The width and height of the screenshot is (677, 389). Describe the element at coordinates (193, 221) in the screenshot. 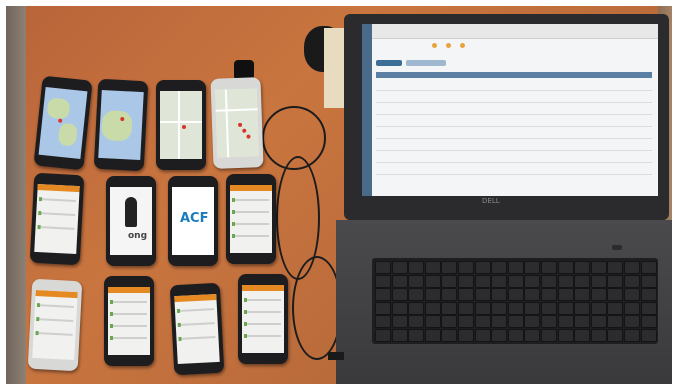

I see `phone-logo-acf: ACF` at that location.